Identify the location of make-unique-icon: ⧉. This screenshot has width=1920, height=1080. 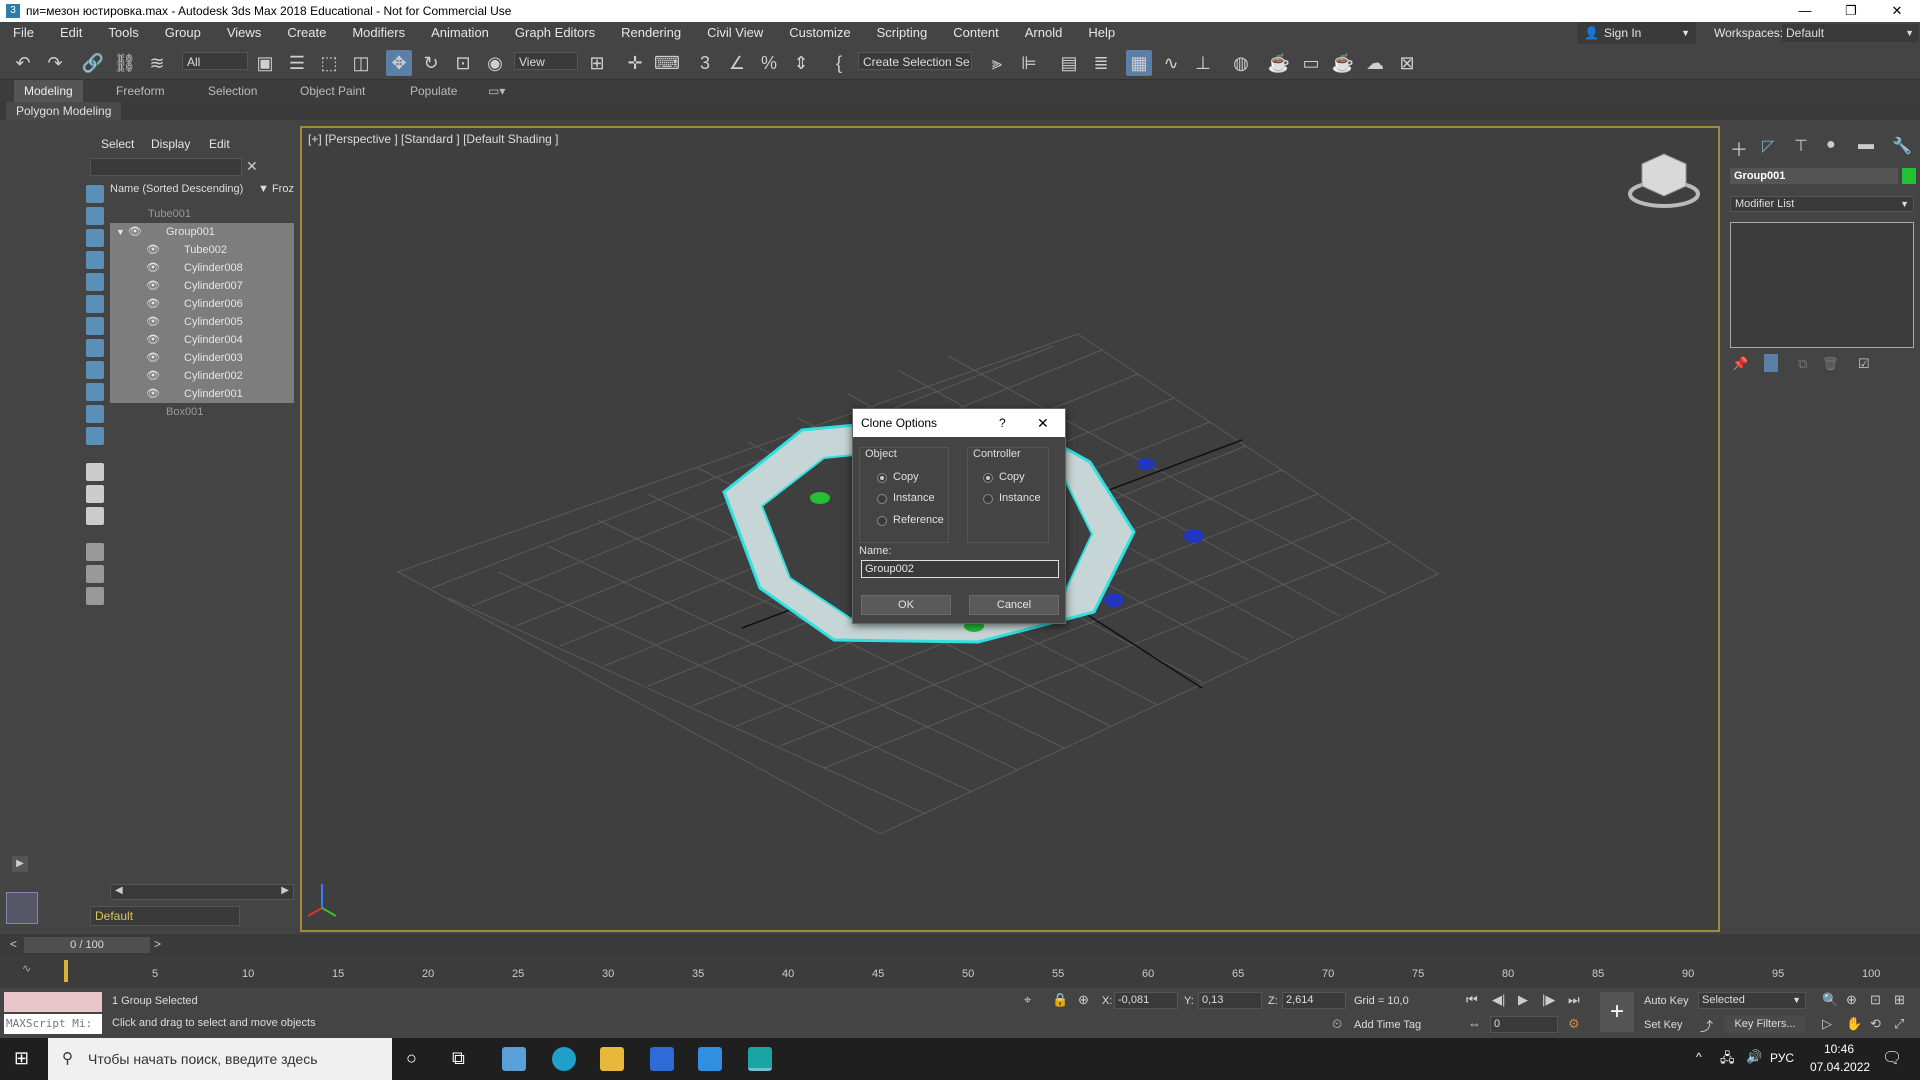
(1802, 364).